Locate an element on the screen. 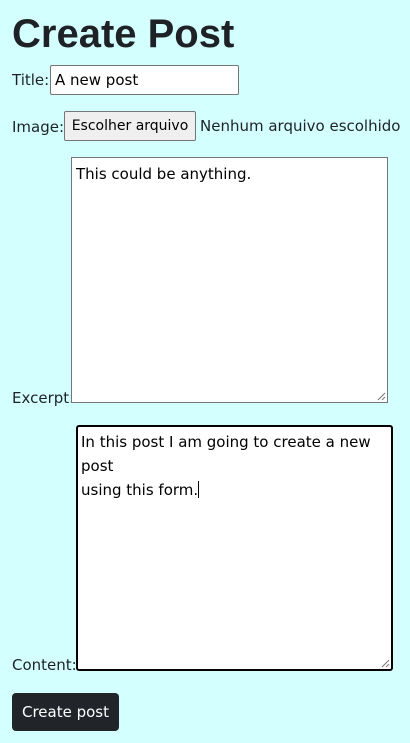 The width and height of the screenshot is (410, 743). image-label: Image: is located at coordinates (38, 127).